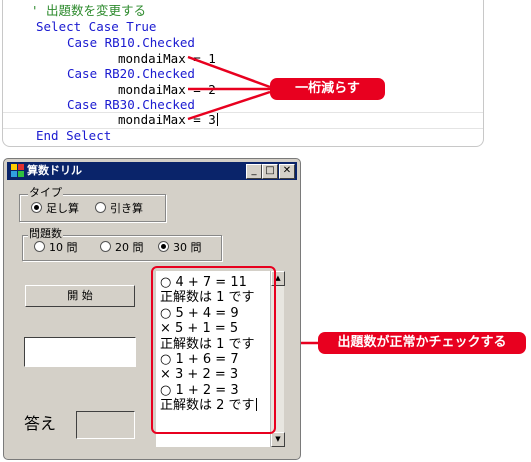 The height and width of the screenshot is (462, 531). What do you see at coordinates (327, 89) in the screenshot?
I see `callout-reduce-digit: 一桁減らす` at bounding box center [327, 89].